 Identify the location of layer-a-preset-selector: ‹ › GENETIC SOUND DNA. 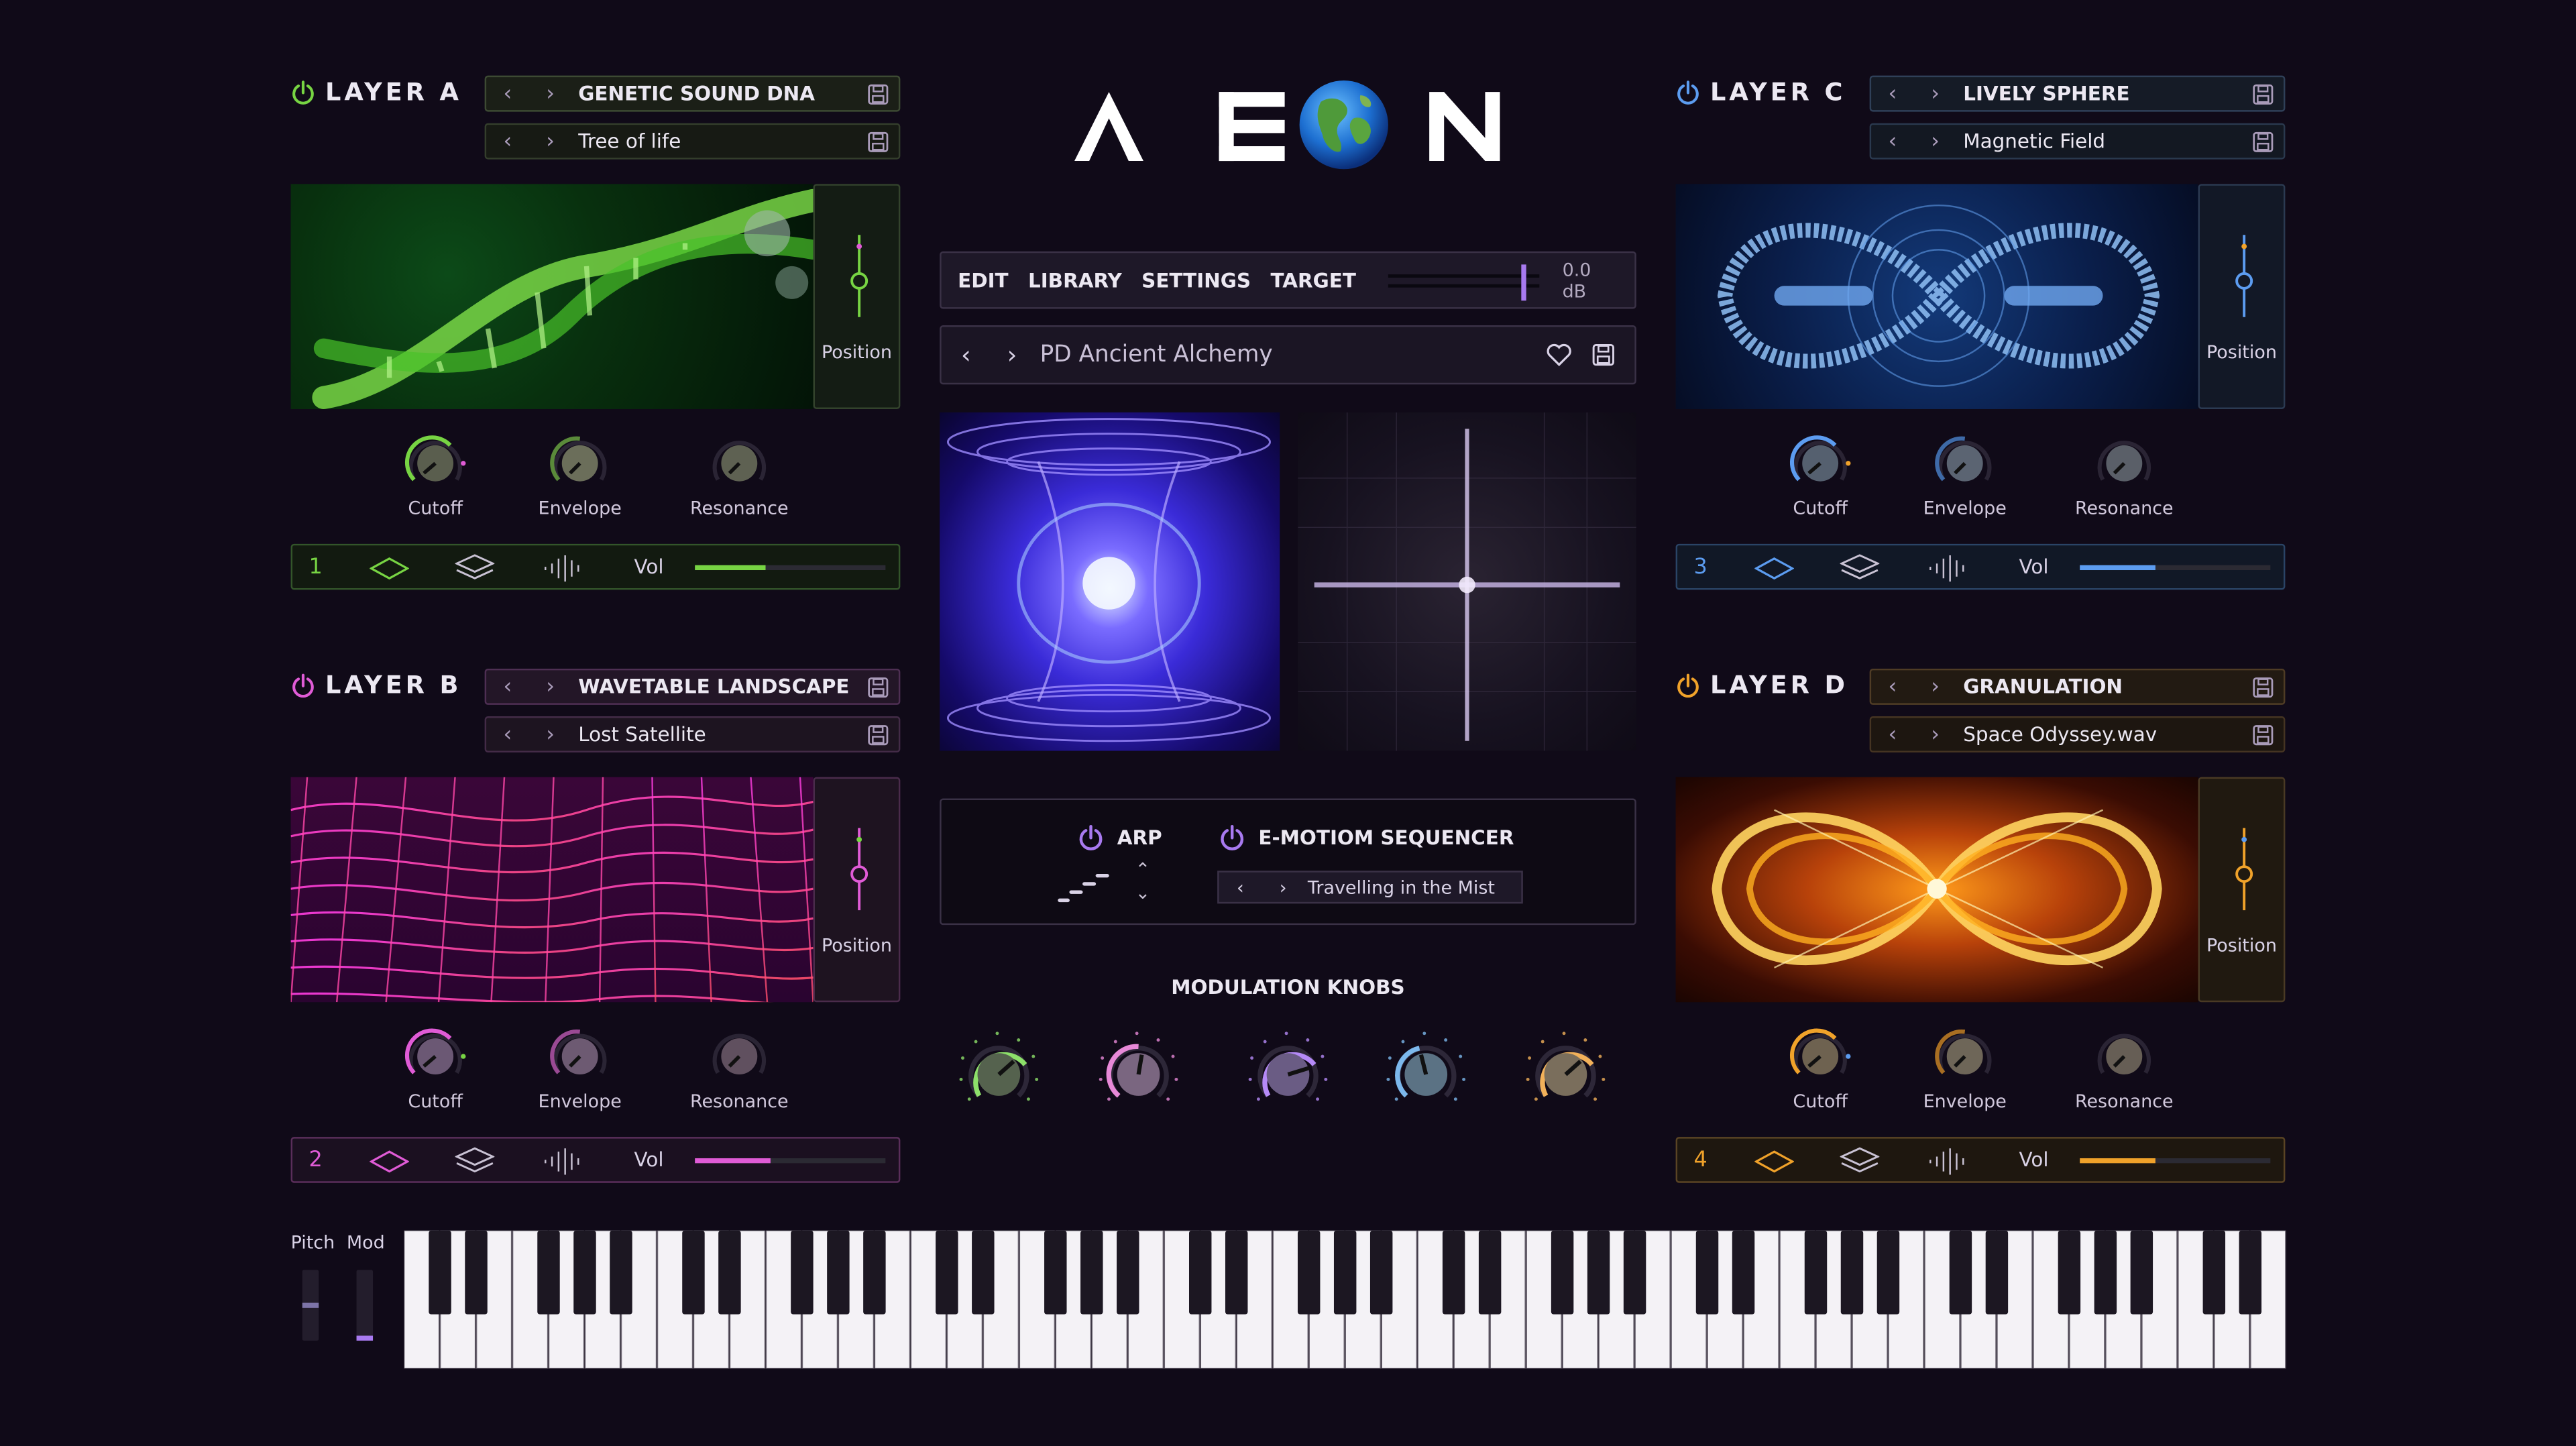
(692, 93).